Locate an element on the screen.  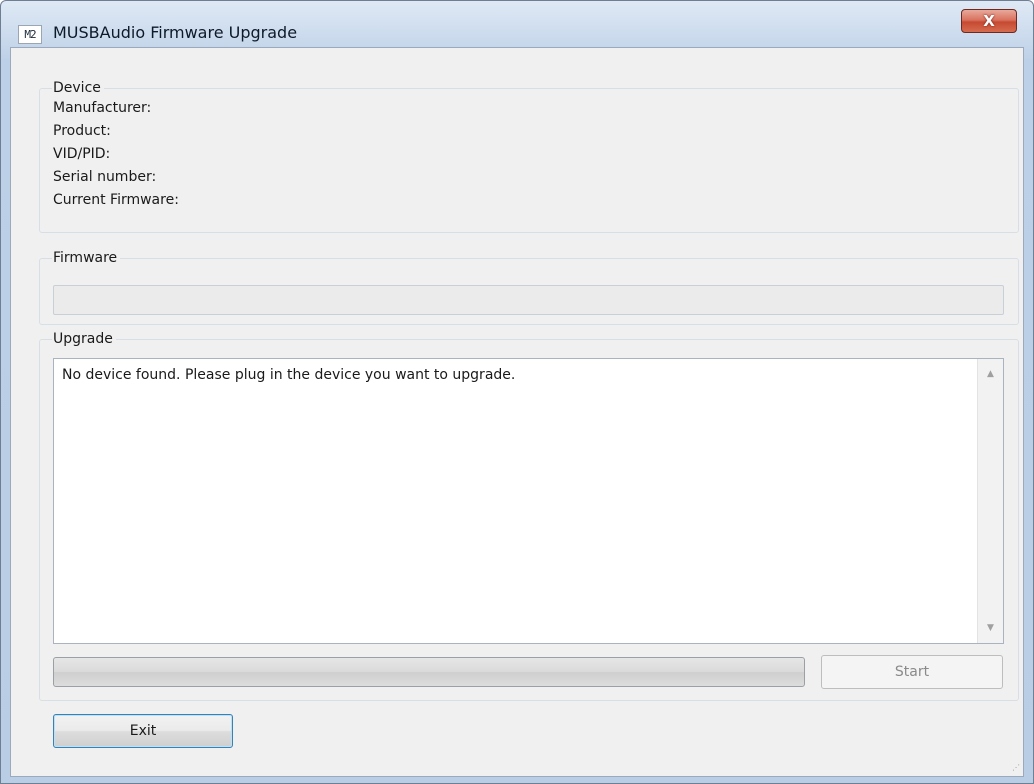
app-logo-icon: M2 is located at coordinates (30, 34).